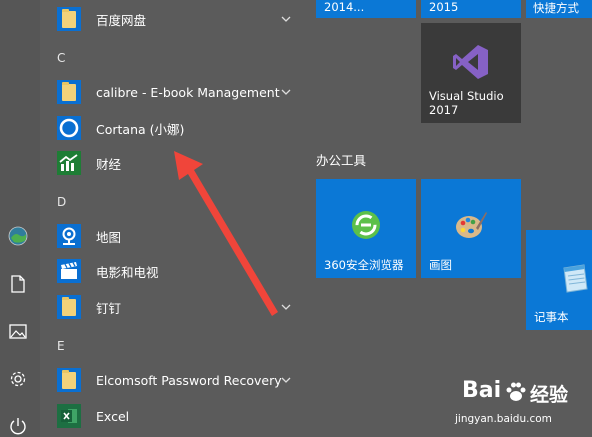 The width and height of the screenshot is (592, 437). I want to click on app-item-label: 地图, so click(109, 237).